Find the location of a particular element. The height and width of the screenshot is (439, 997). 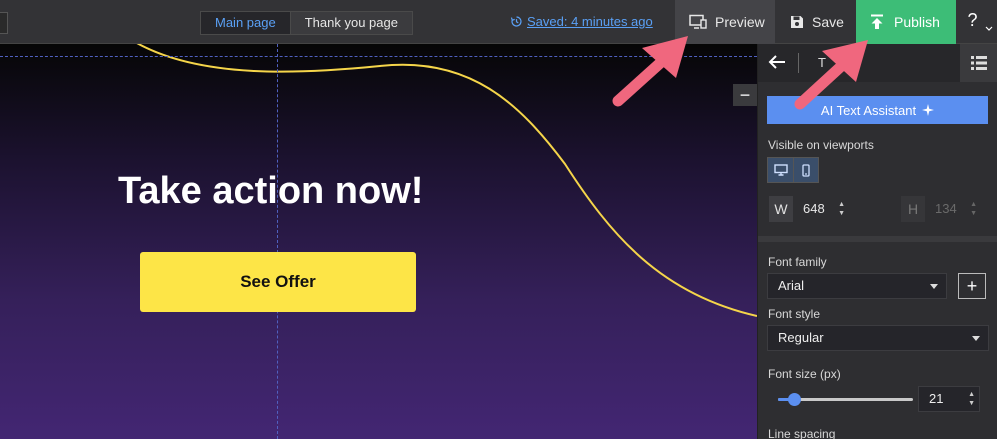

height-input: 134 ▲ ▼ is located at coordinates (951, 209).